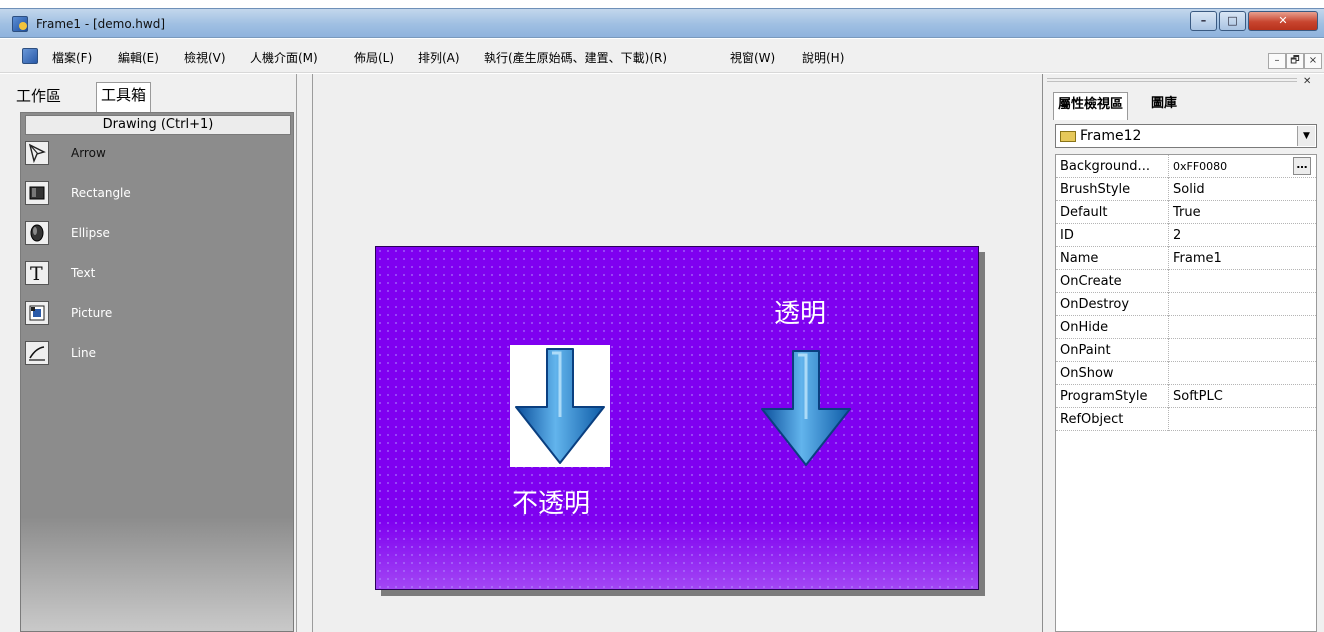  Describe the element at coordinates (37, 353) in the screenshot. I see `line-icon` at that location.